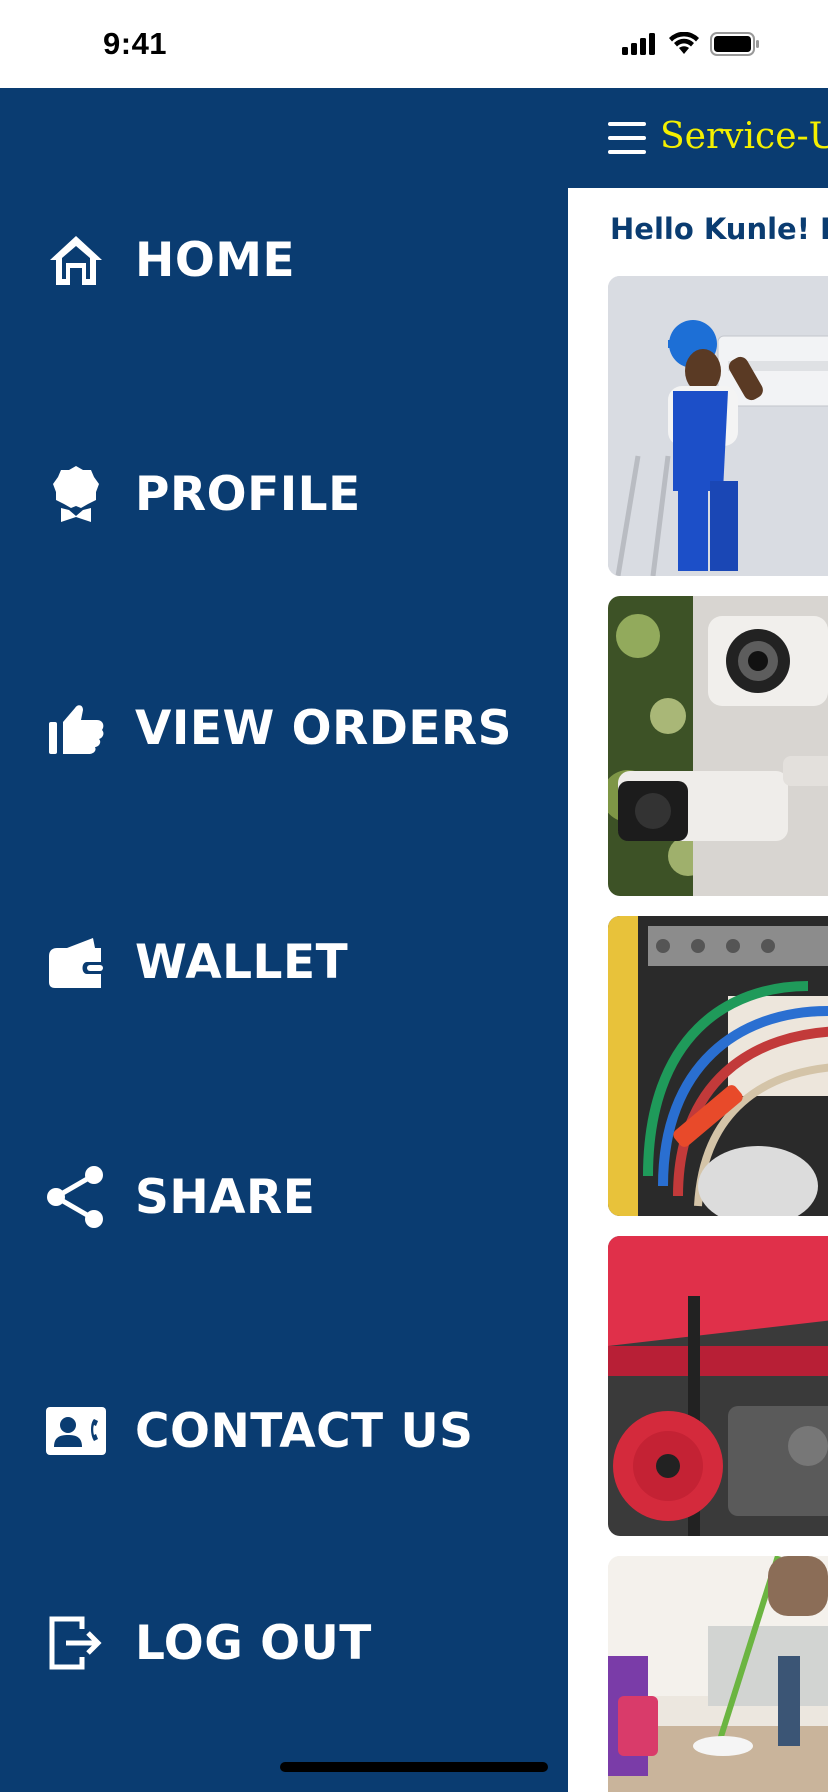 Image resolution: width=828 pixels, height=1792 pixels. I want to click on status-time: 9:41, so click(135, 43).